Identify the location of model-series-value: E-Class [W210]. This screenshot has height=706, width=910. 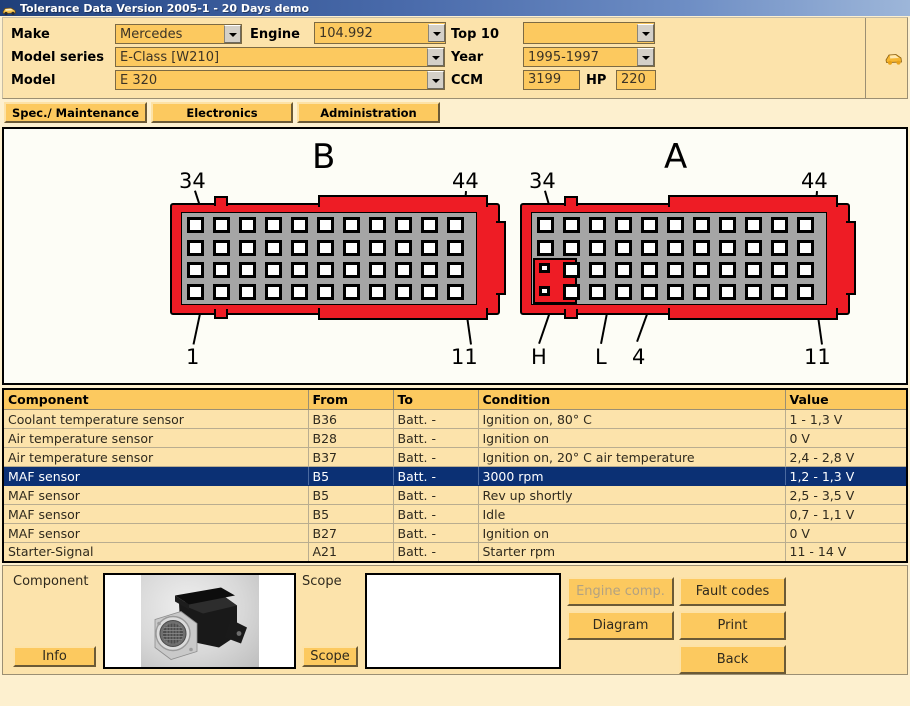
(170, 57).